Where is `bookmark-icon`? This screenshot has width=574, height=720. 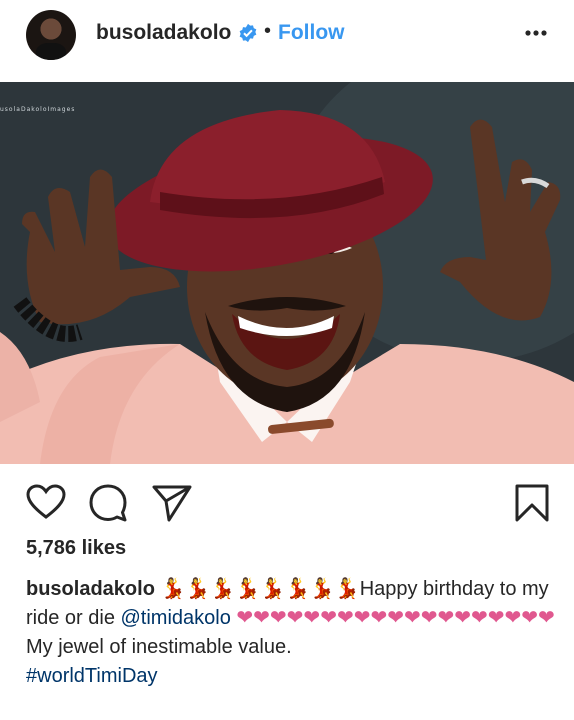
bookmark-icon is located at coordinates (532, 503).